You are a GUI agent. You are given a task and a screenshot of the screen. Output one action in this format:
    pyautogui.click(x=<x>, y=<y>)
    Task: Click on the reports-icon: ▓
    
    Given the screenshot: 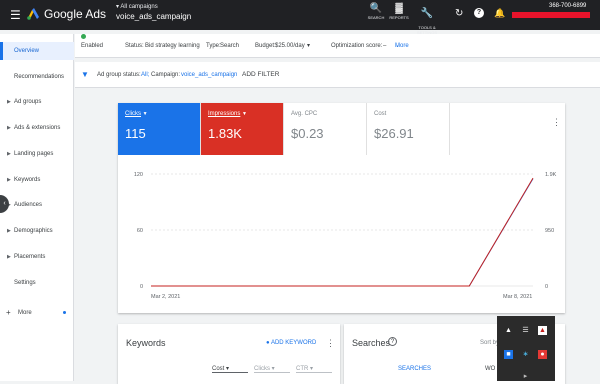 What is the action you would take?
    pyautogui.click(x=399, y=8)
    